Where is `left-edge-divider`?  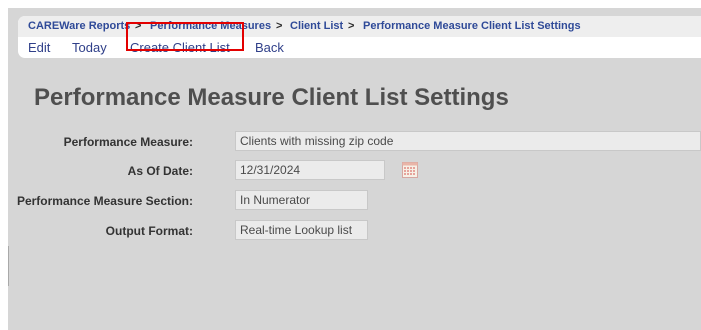 left-edge-divider is located at coordinates (8, 266).